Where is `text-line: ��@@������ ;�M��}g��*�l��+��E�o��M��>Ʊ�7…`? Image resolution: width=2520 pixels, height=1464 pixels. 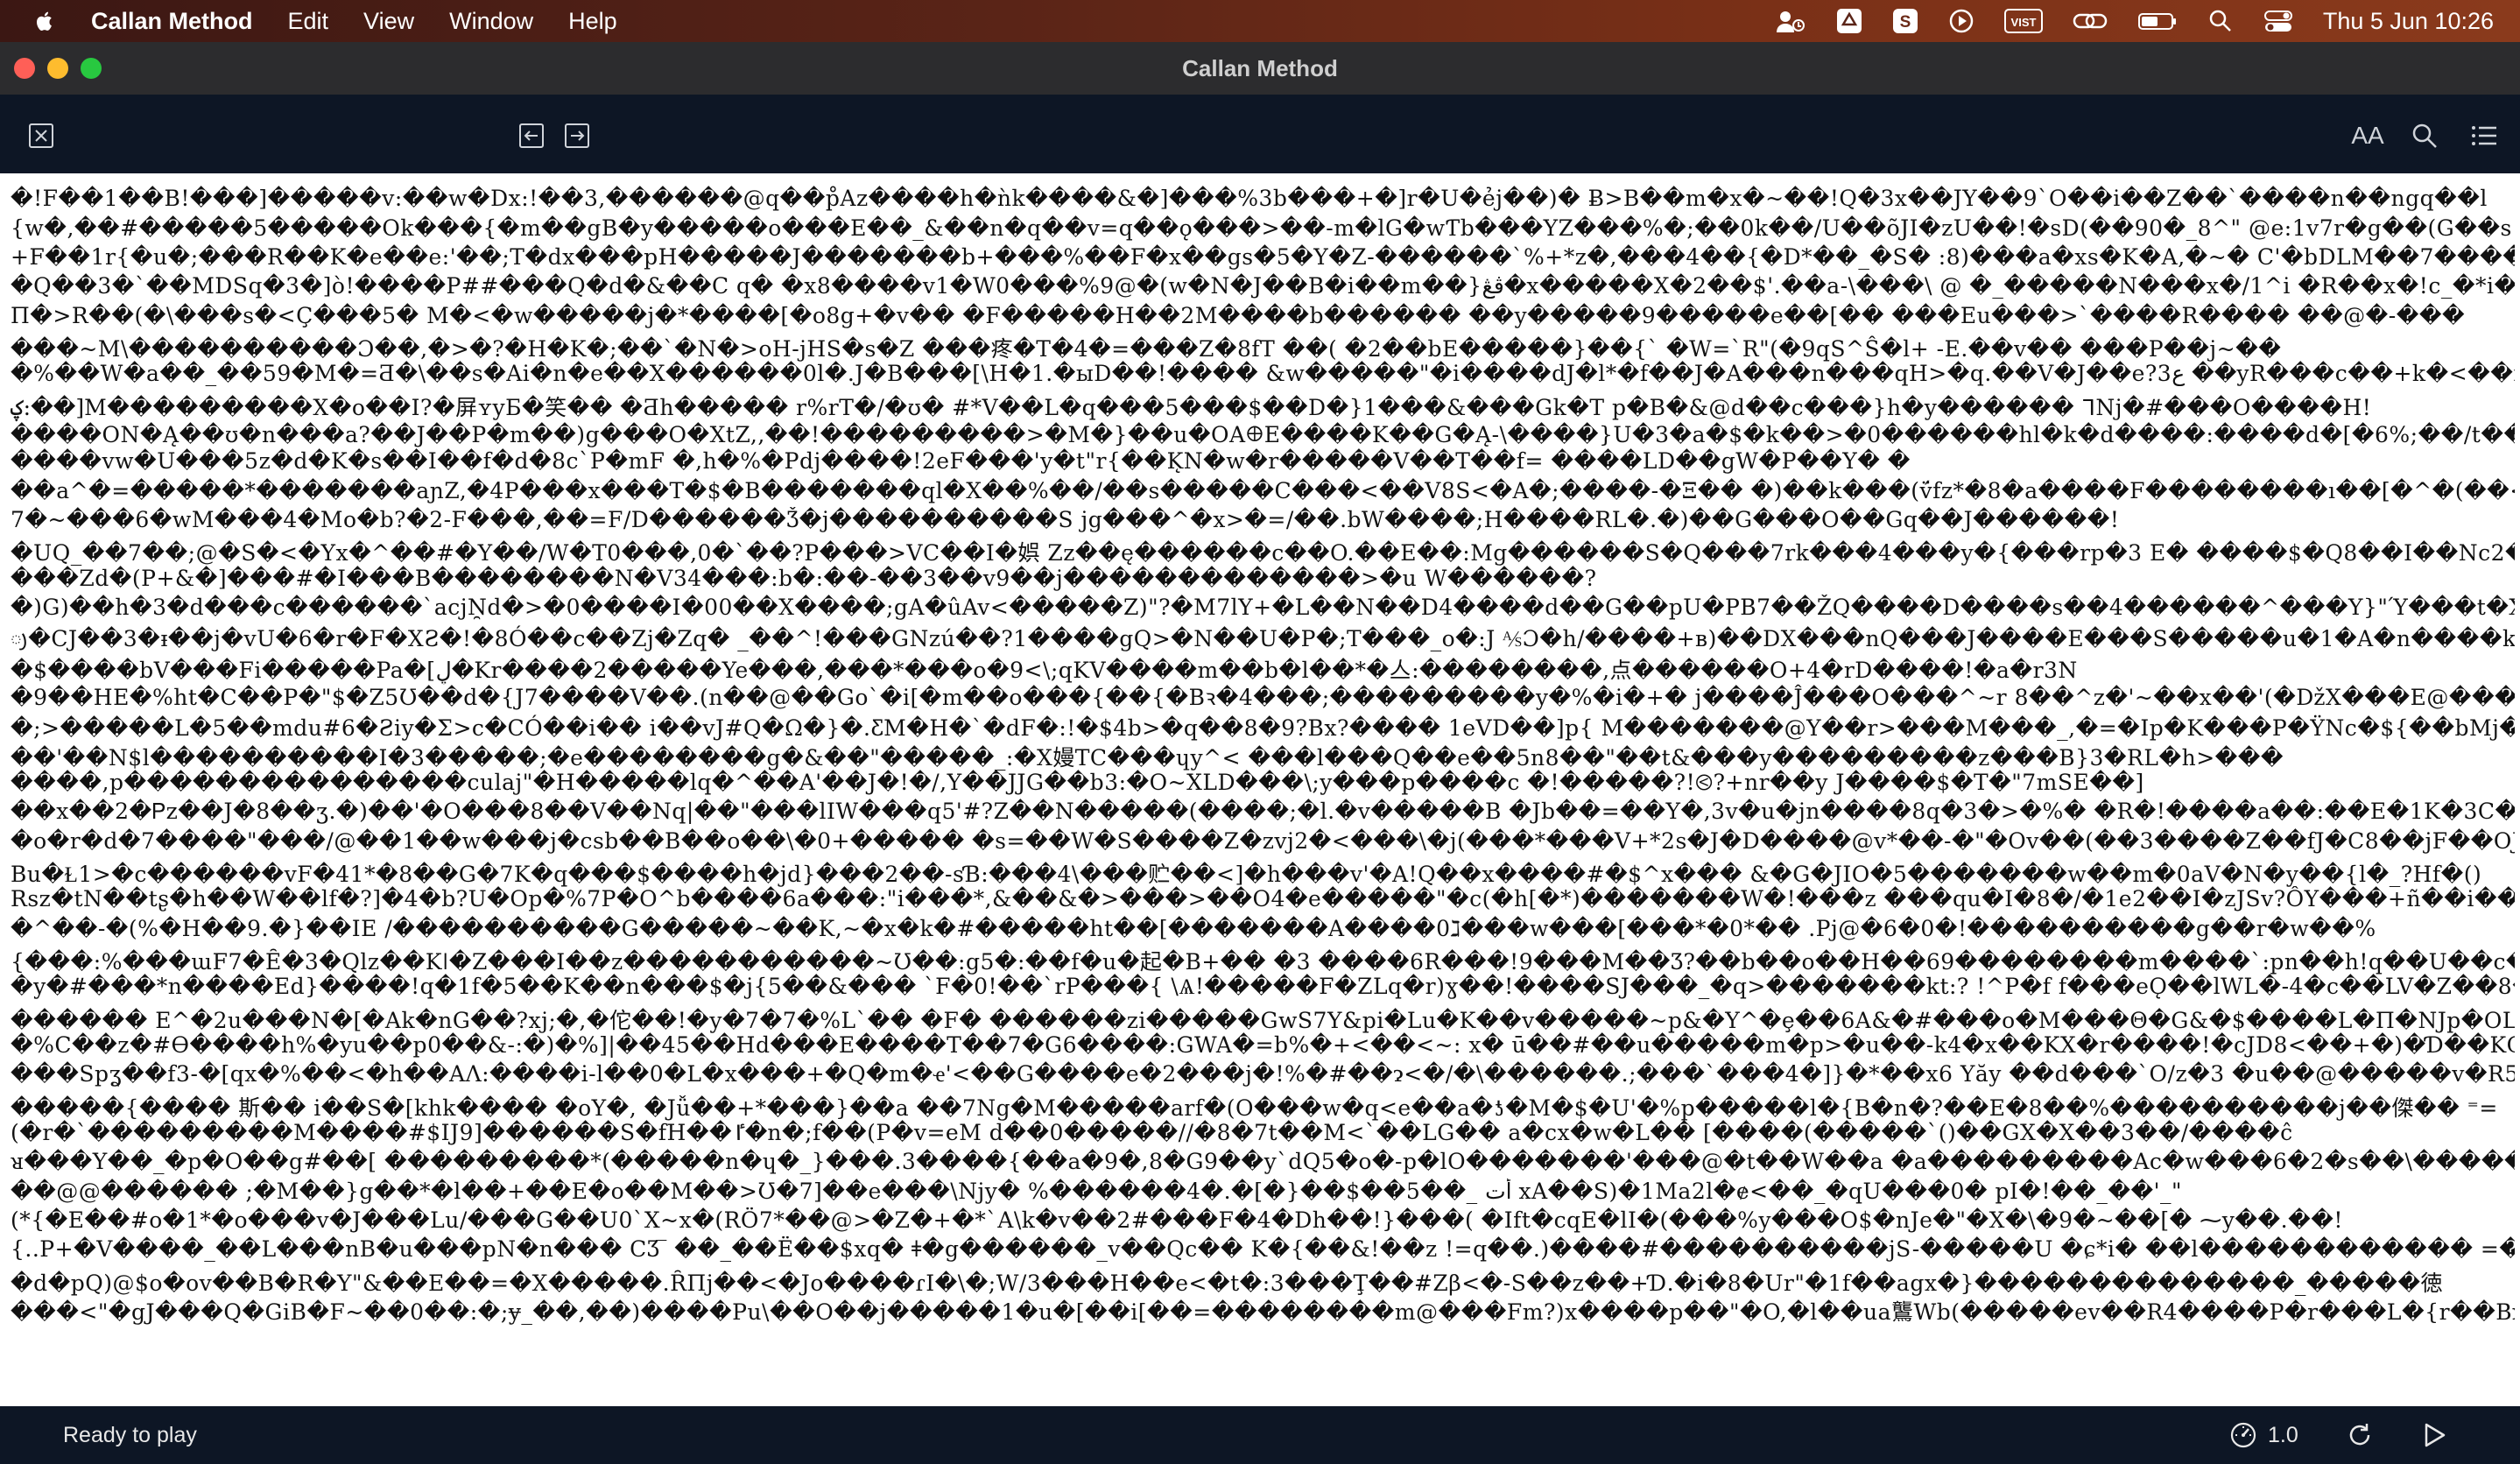 text-line: ��@@������ ;�M��}g��*�l��+��E�o��M��>Ʊ�7… is located at coordinates (1096, 1191).